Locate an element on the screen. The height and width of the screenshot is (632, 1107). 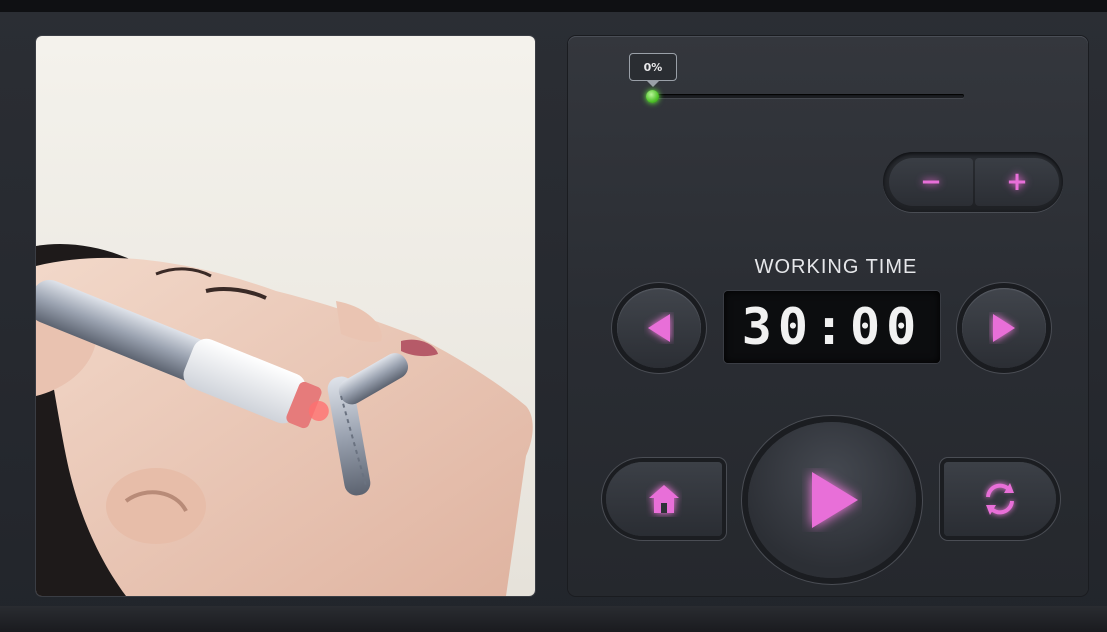
intensity-stepper: − + is located at coordinates (973, 182).